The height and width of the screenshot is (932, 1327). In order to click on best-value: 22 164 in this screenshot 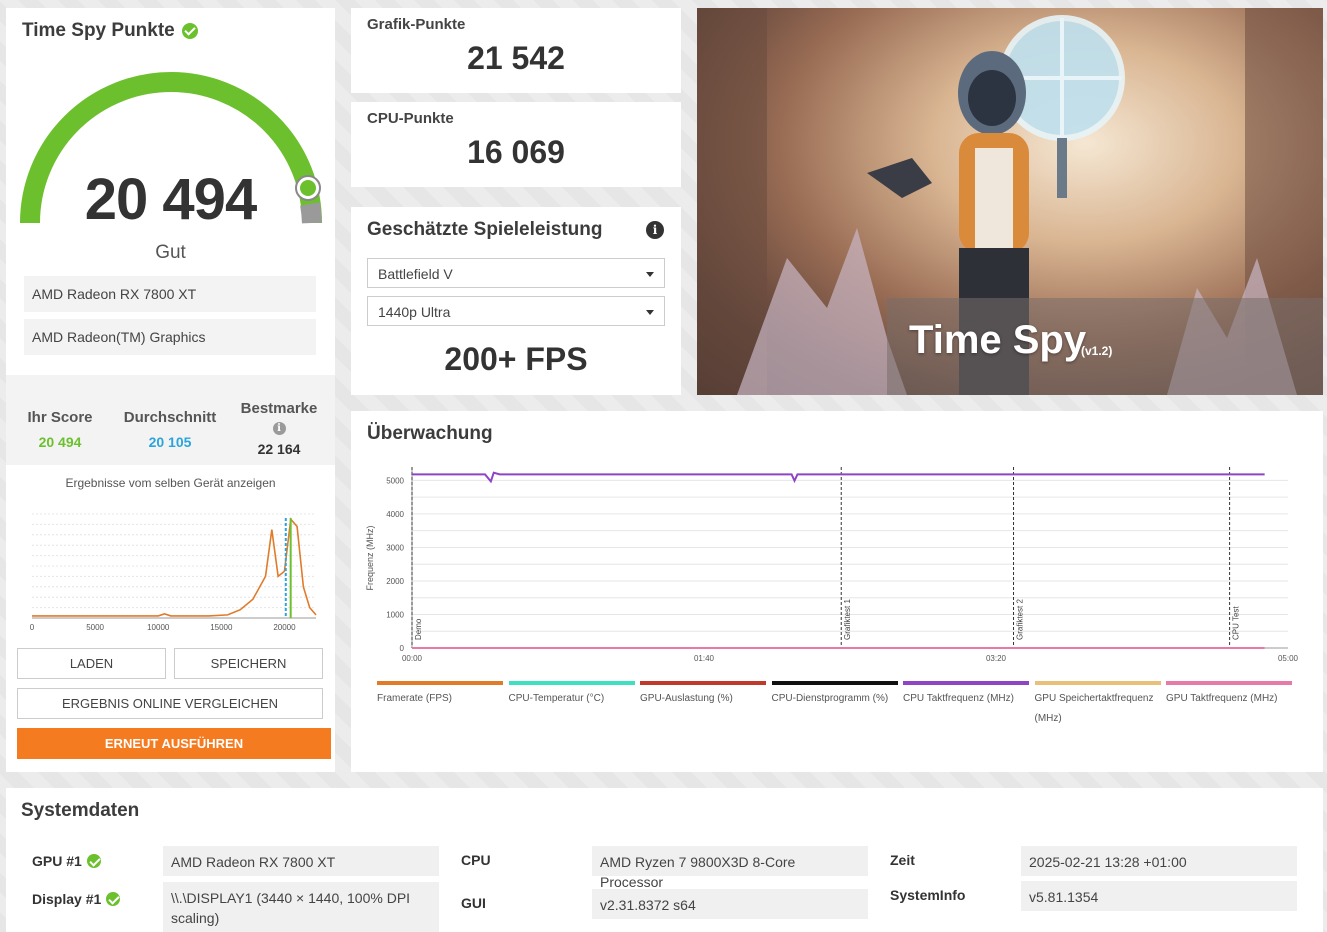, I will do `click(279, 449)`.